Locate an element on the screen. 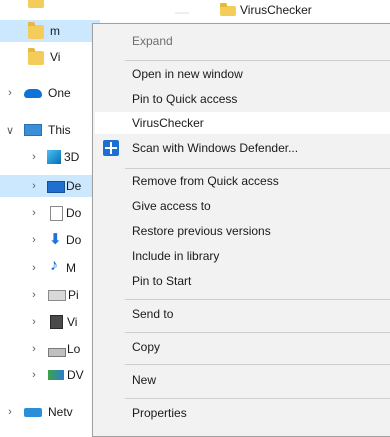 Image resolution: width=390 pixels, height=437 pixels. onedrive-cloud-icon is located at coordinates (33, 93).